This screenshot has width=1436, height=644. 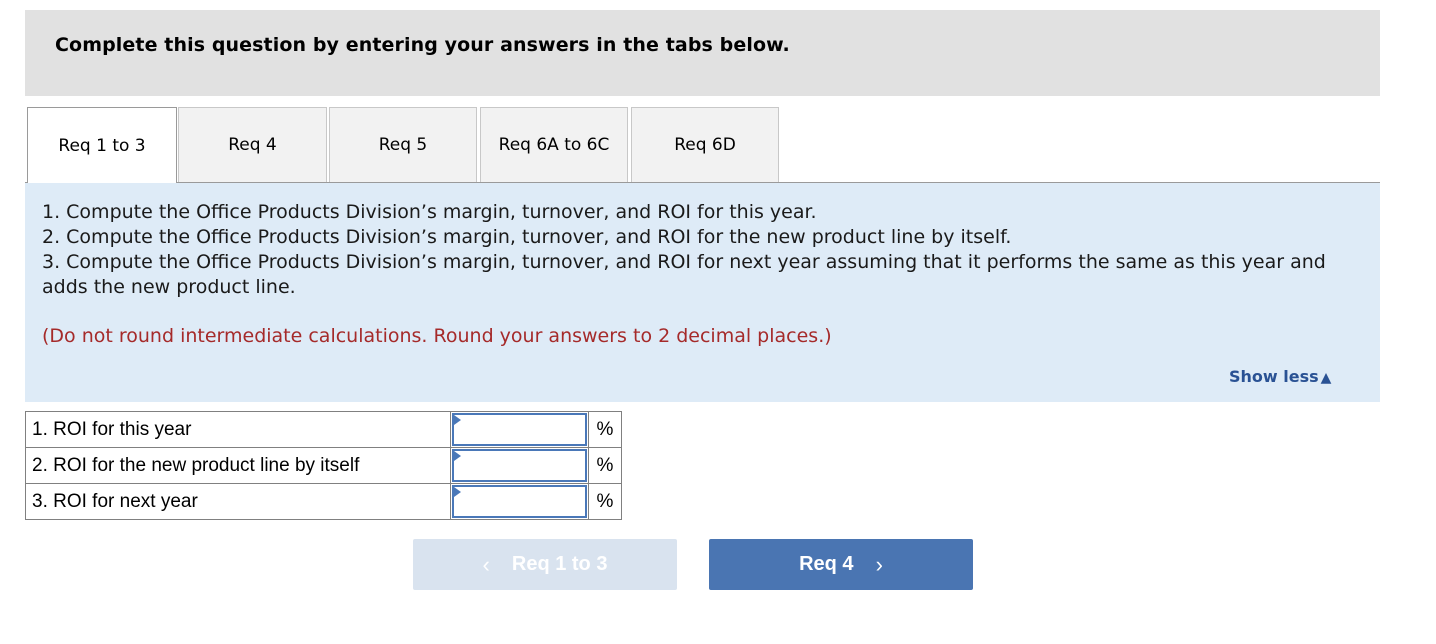 I want to click on next-req-label: Req 4, so click(x=826, y=564).